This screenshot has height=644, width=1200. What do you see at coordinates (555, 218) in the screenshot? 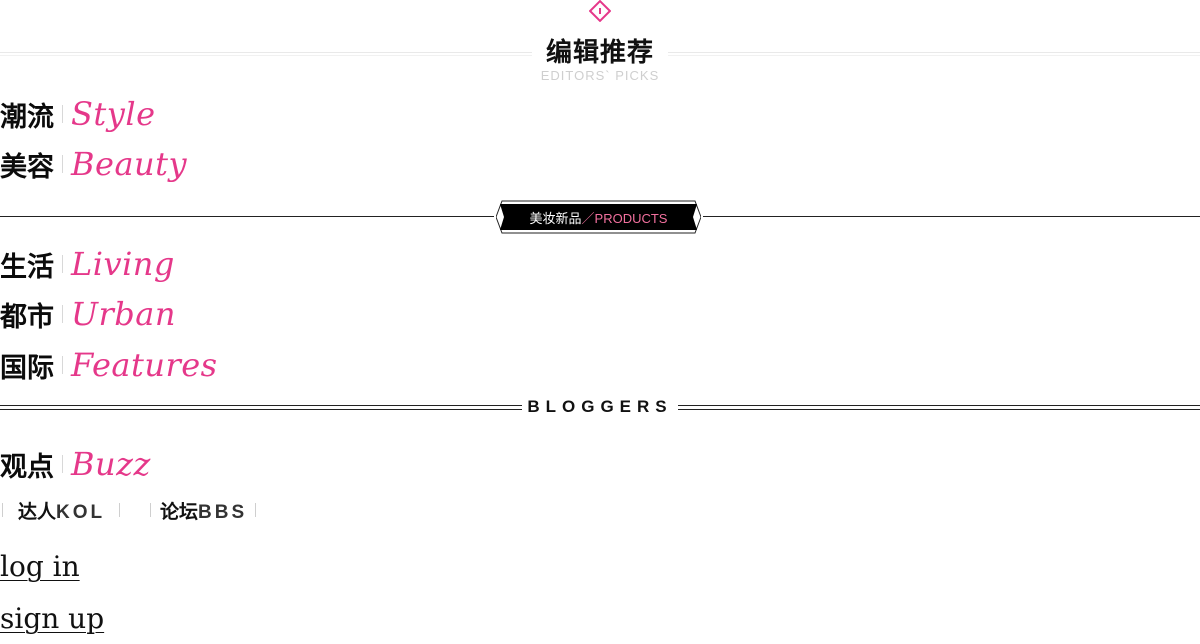
I see `products-label-zh: 美妆新品` at bounding box center [555, 218].